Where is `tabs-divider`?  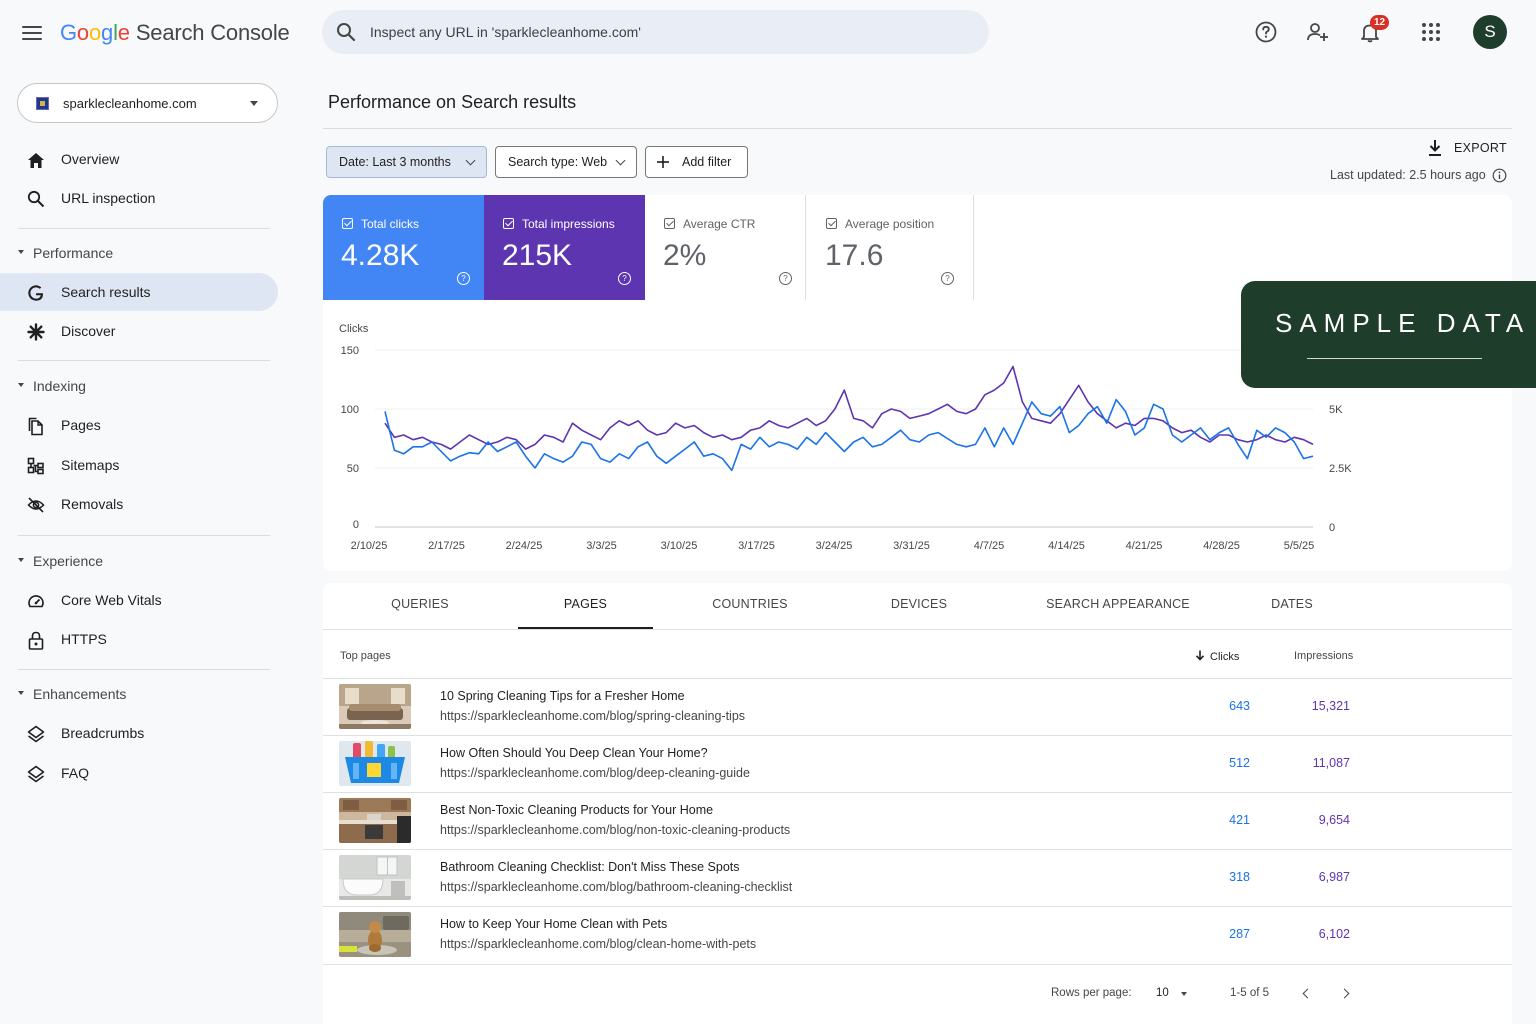 tabs-divider is located at coordinates (917, 629).